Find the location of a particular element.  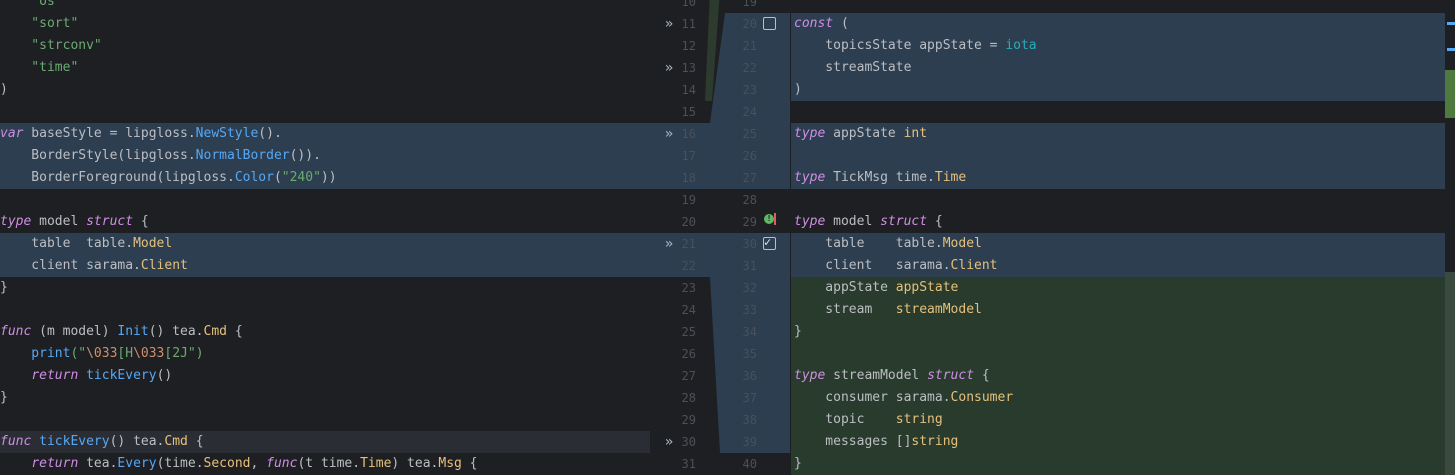

code-token: BorderStyle(lipgloss. is located at coordinates (98, 155).